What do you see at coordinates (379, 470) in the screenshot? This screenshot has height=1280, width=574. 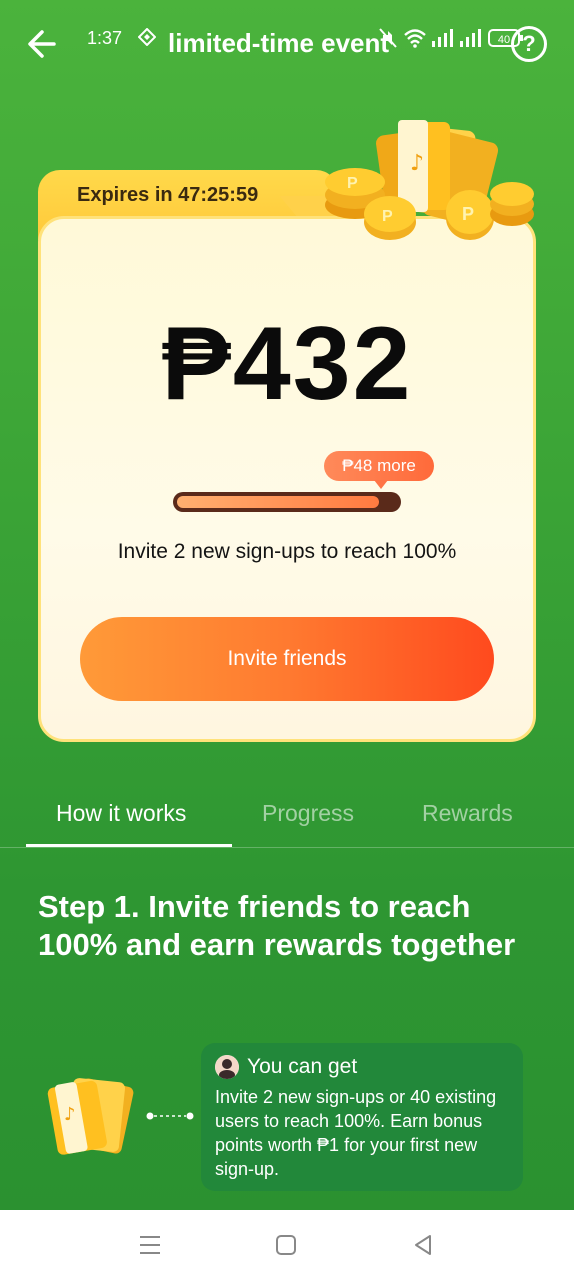 I see `more-needed-badge: ₱48 more` at bounding box center [379, 470].